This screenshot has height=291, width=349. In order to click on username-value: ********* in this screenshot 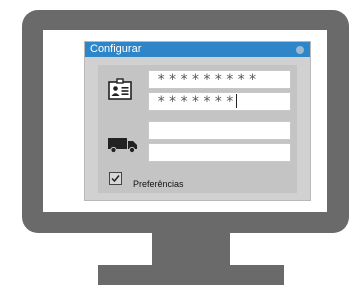, I will do `click(208, 80)`.